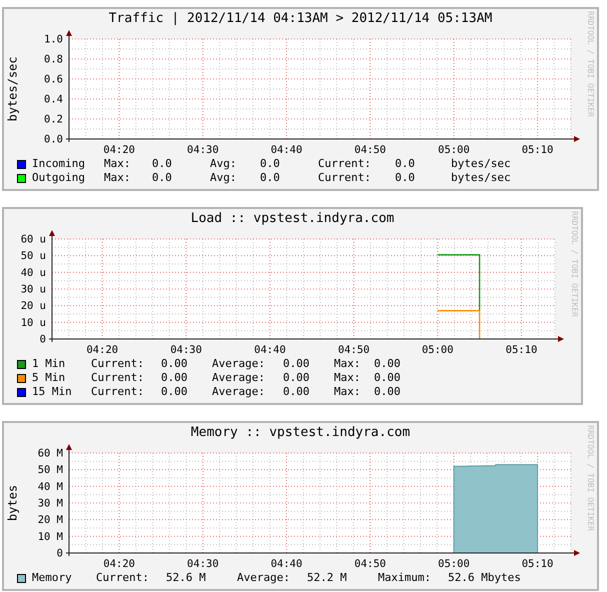 The height and width of the screenshot is (592, 607). Describe the element at coordinates (300, 19) in the screenshot. I see `graph-title: Traffic | 2012/11/14 04:13AM > 2012/11/14 05:13AM` at that location.